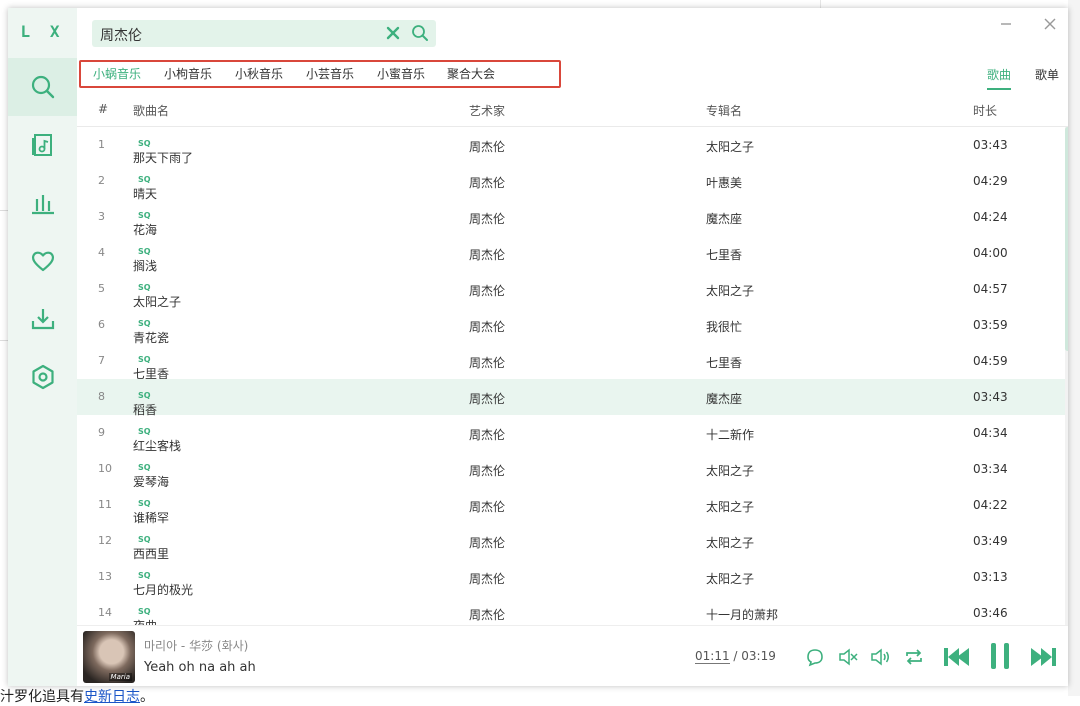 The image size is (1080, 706). I want to click on sidebar-item-leaderboard, so click(42, 203).